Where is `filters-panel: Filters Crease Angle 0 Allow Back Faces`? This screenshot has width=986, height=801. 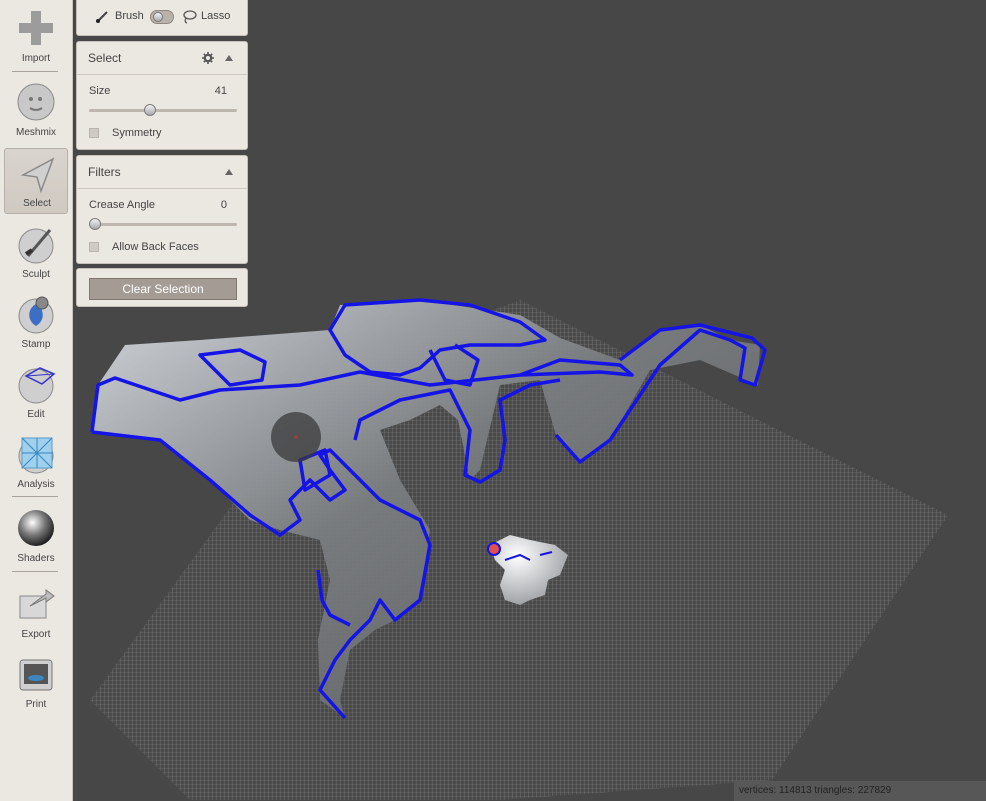
filters-panel: Filters Crease Angle 0 Allow Back Faces is located at coordinates (162, 209).